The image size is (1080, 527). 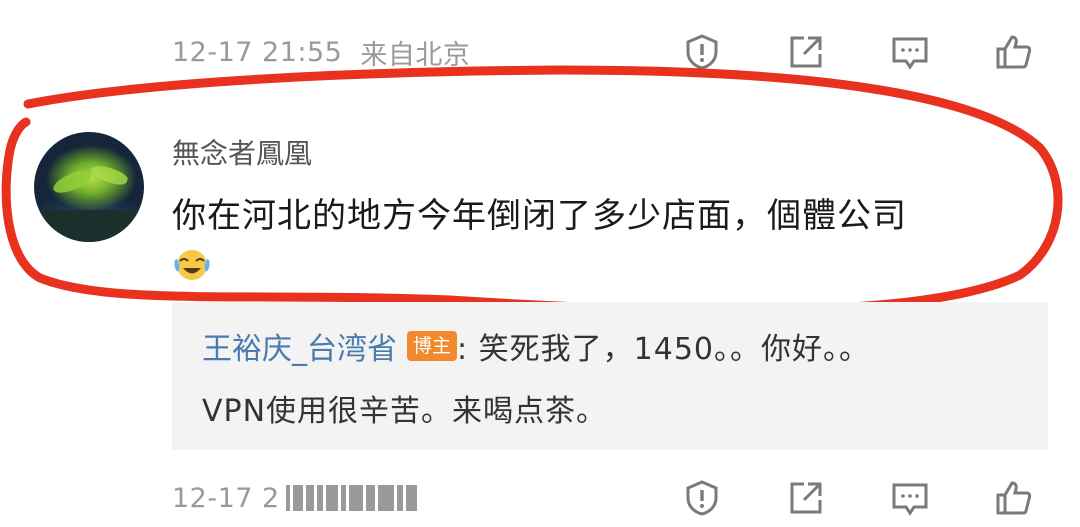 I want to click on reply-text-1: : 笑死我了，1450。。你好。。, so click(x=664, y=349).